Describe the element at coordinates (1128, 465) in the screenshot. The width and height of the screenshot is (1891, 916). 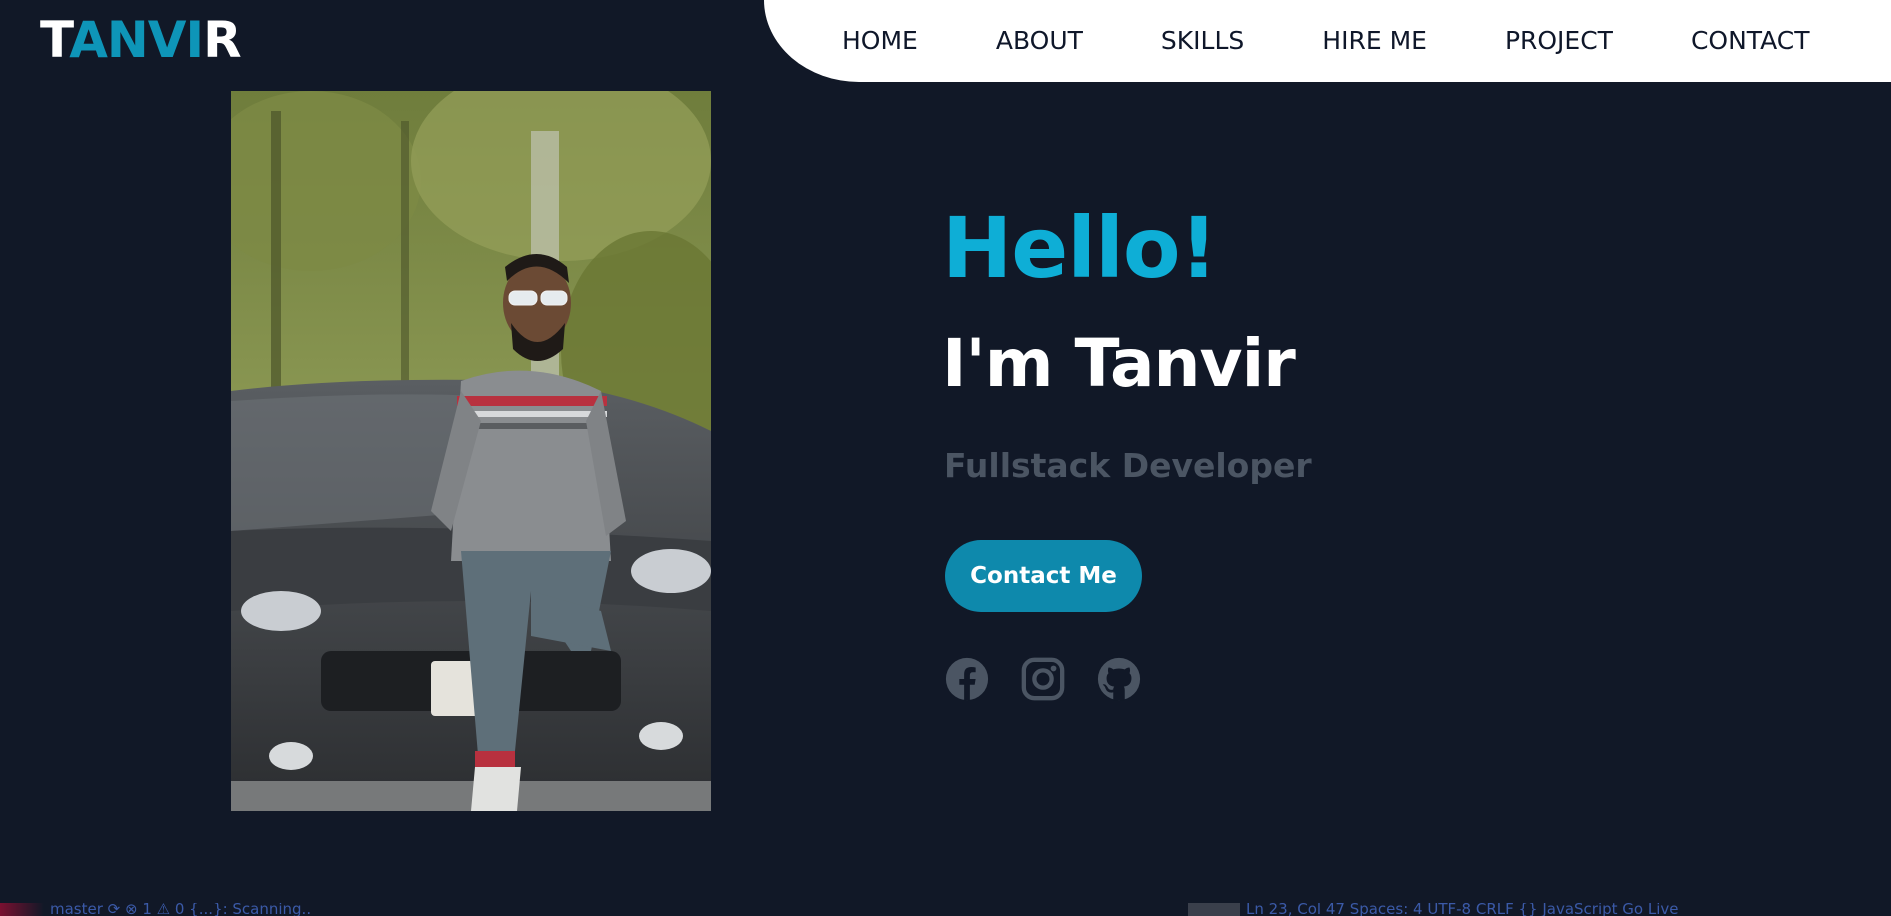
I see `hero-role: Fullstack Developer` at that location.